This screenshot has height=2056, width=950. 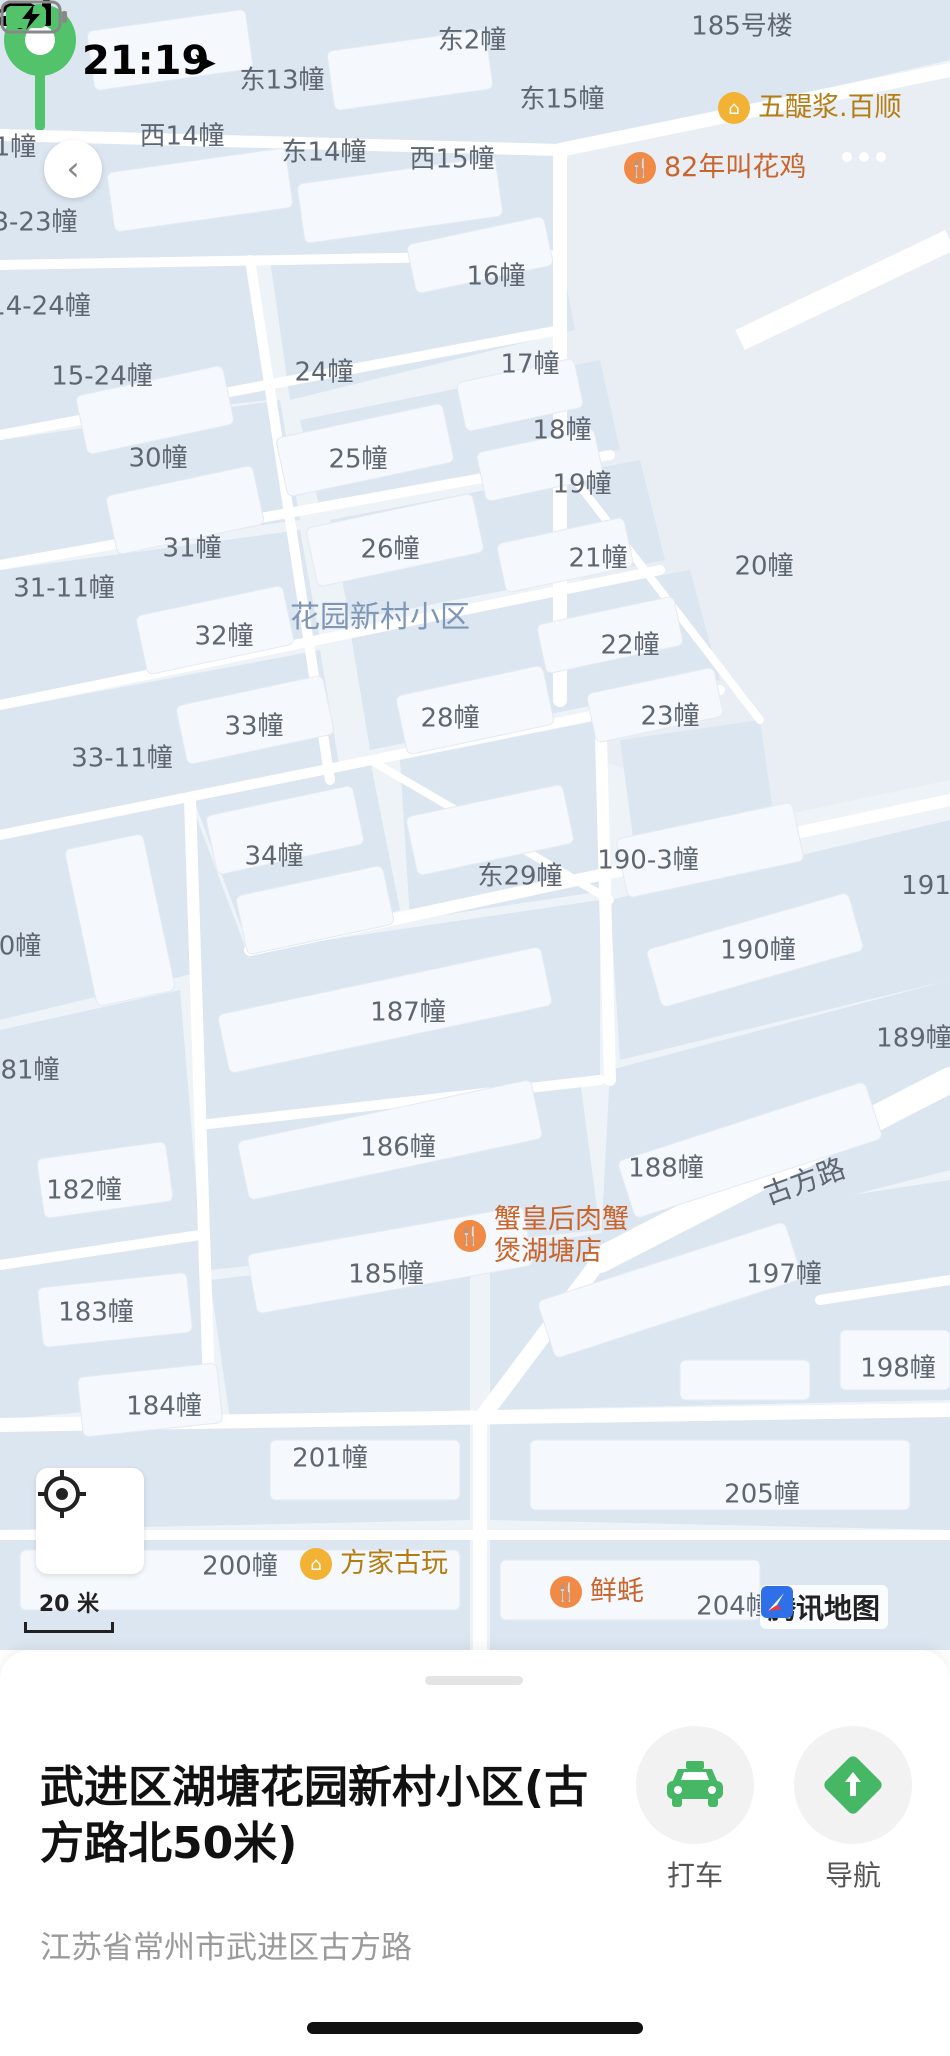 I want to click on shop-icon: ⌂, so click(x=316, y=1564).